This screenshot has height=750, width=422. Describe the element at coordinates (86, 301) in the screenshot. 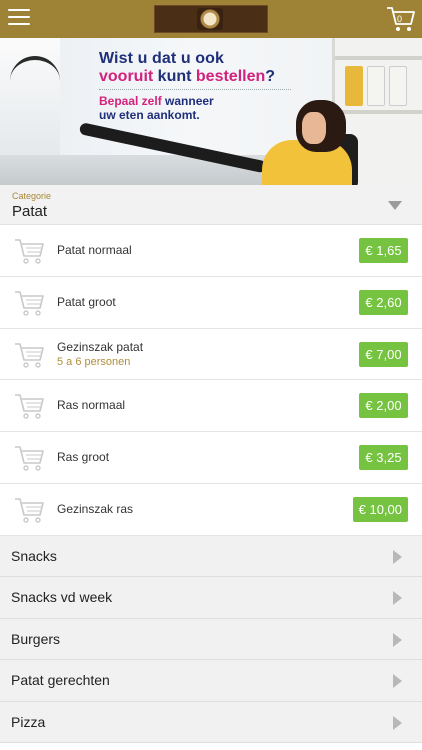

I see `product-name: Patat groot` at that location.